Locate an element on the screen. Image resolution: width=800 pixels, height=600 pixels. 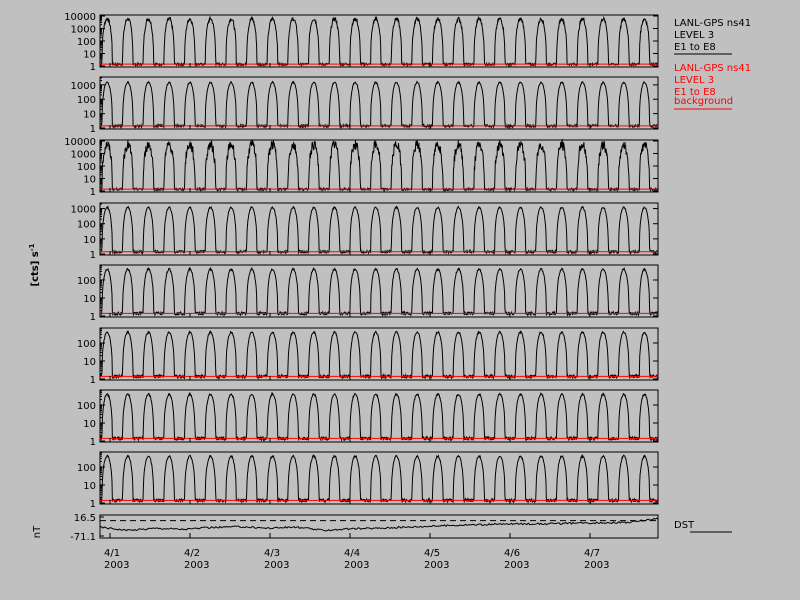
x-tick-date: 4/7 is located at coordinates (592, 553).